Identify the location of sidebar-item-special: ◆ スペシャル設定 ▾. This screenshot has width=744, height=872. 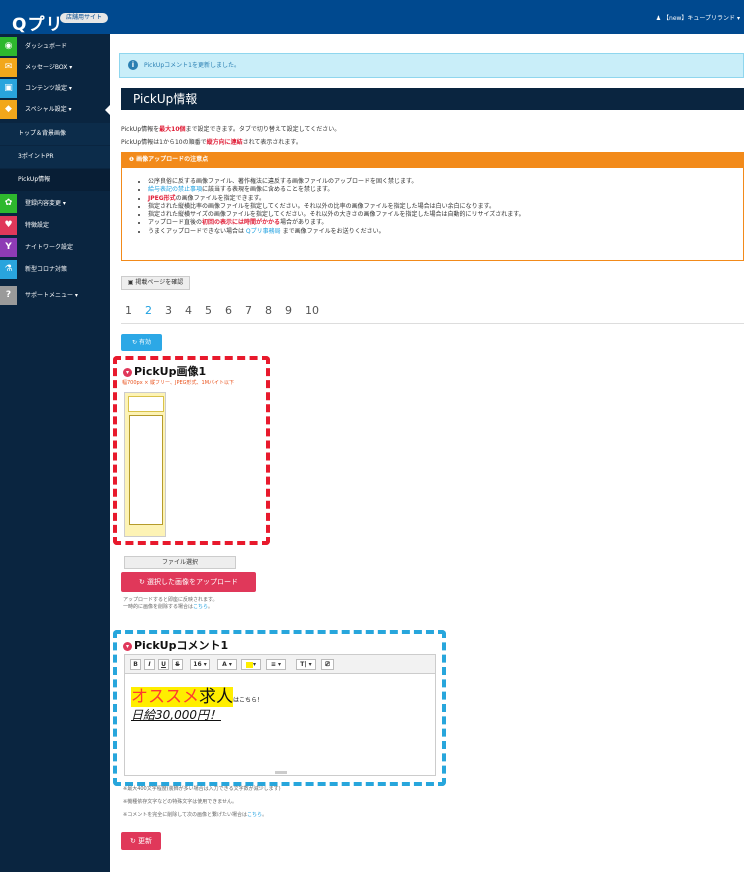
(55, 109).